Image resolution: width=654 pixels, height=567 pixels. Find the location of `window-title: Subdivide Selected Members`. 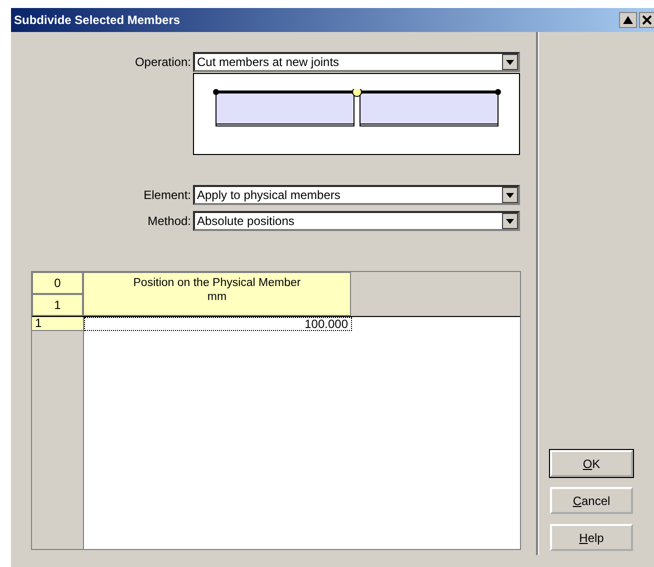

window-title: Subdivide Selected Members is located at coordinates (97, 20).